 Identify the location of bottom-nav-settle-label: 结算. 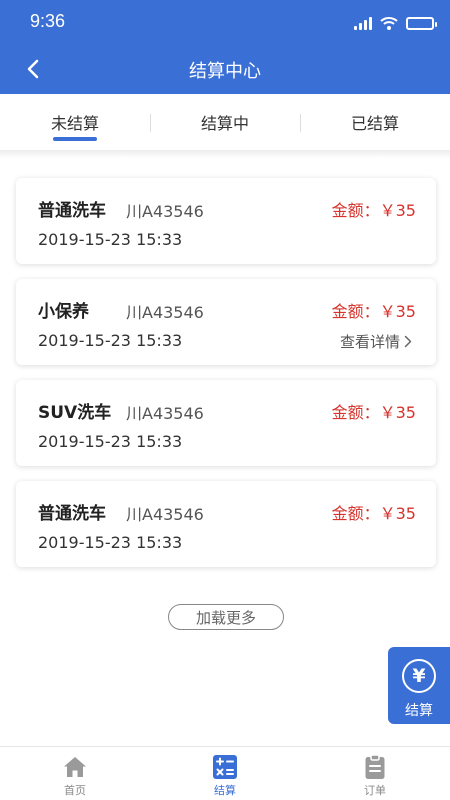
(225, 790).